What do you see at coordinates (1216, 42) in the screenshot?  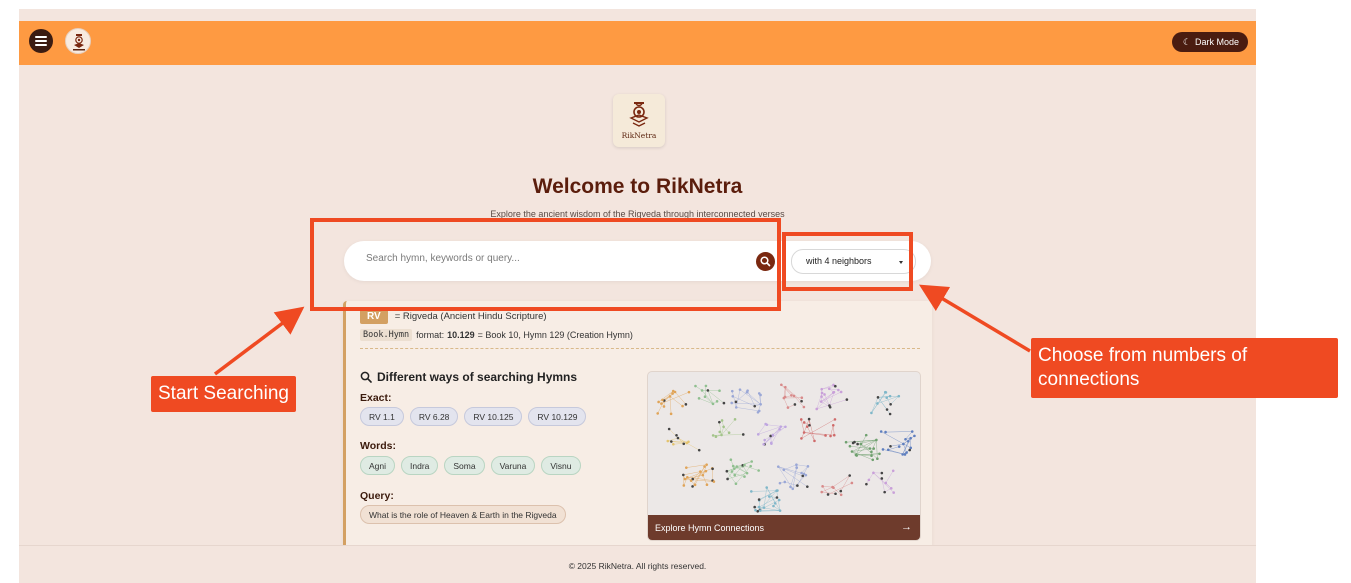 I see `dark-mode-label: Dark Mode` at bounding box center [1216, 42].